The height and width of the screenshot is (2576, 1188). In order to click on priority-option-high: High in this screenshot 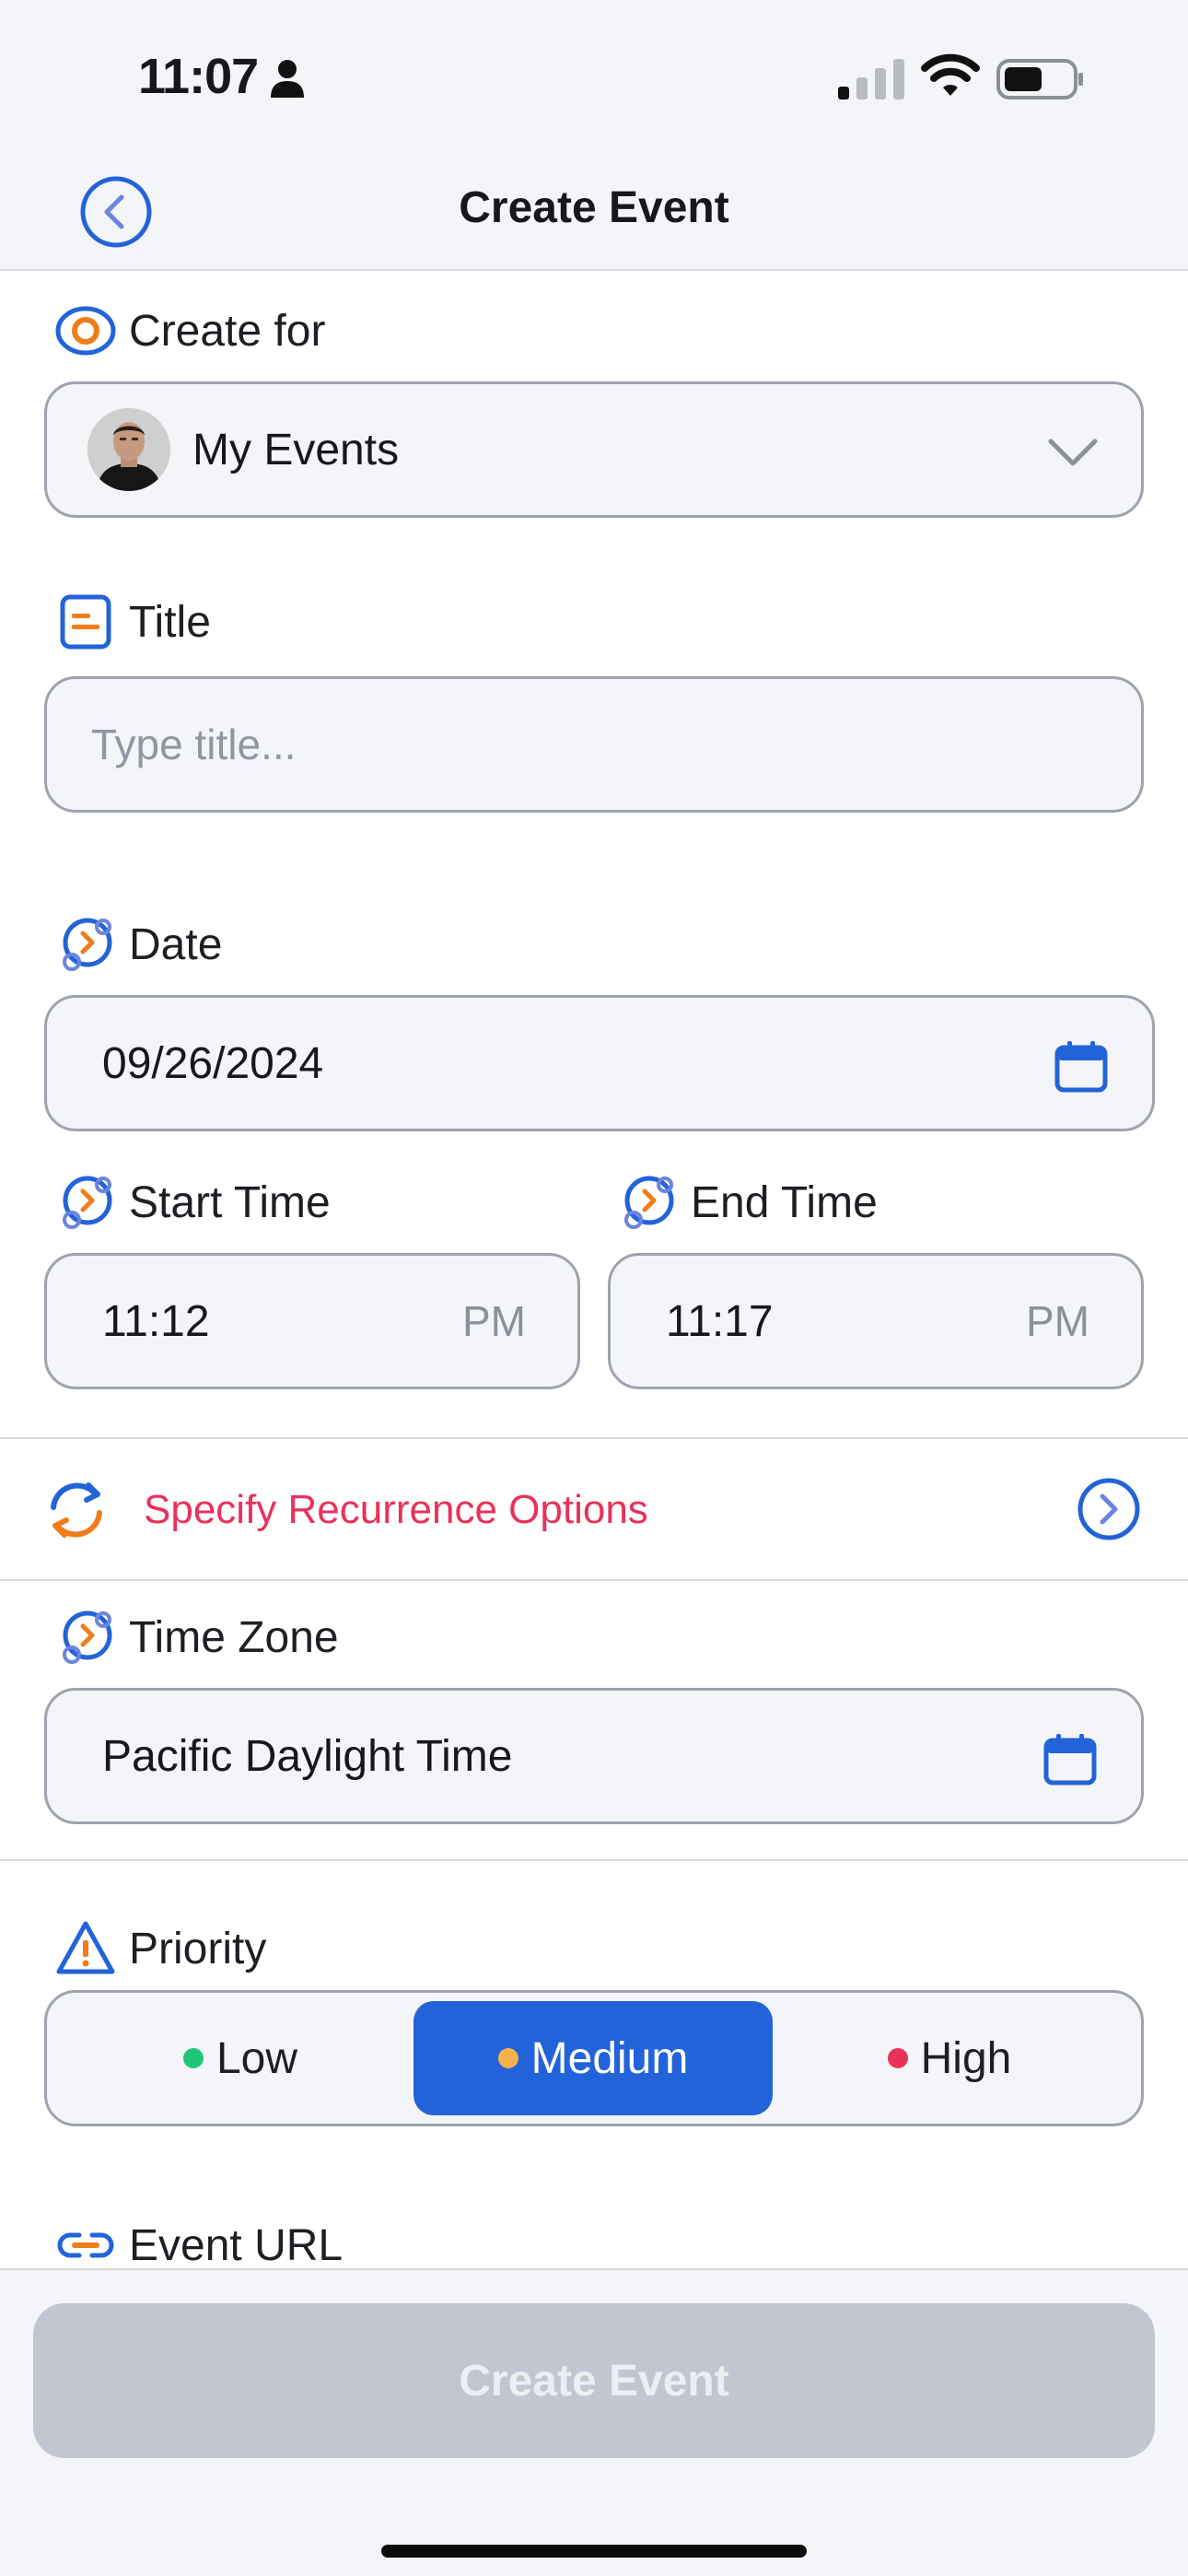, I will do `click(949, 2058)`.